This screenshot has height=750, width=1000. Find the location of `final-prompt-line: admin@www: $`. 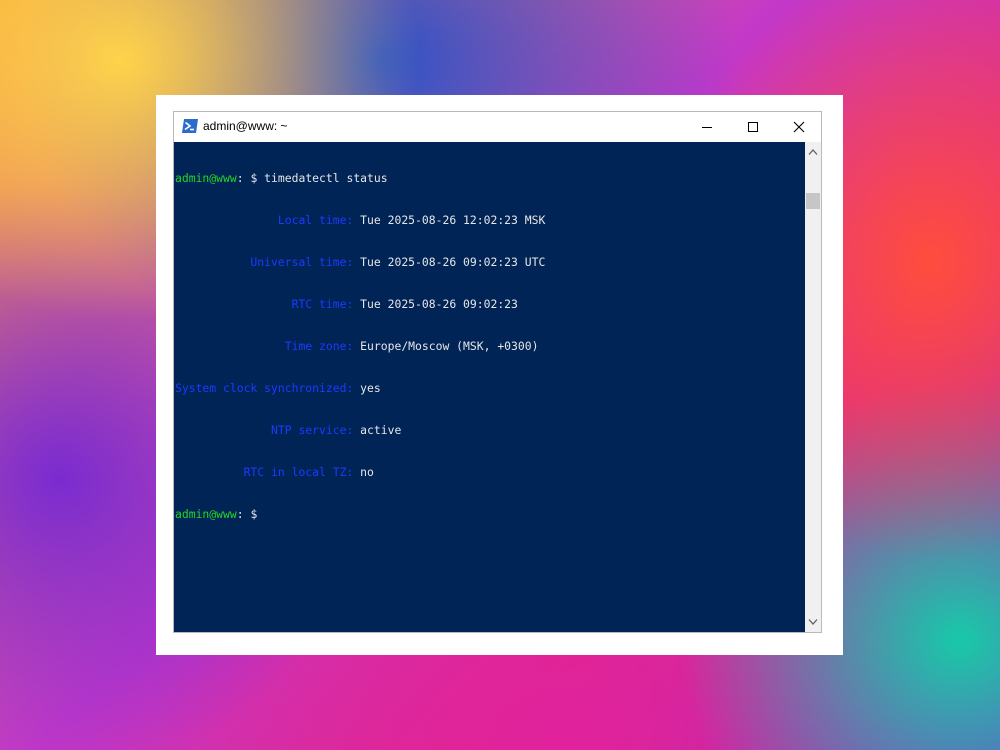

final-prompt-line: admin@www: $ is located at coordinates (360, 514).